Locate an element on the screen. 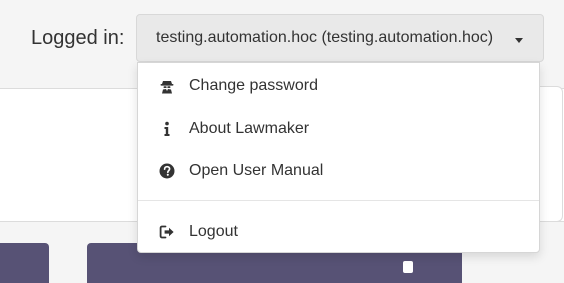 The image size is (564, 283). menu-item-logout: Logout is located at coordinates (338, 232).